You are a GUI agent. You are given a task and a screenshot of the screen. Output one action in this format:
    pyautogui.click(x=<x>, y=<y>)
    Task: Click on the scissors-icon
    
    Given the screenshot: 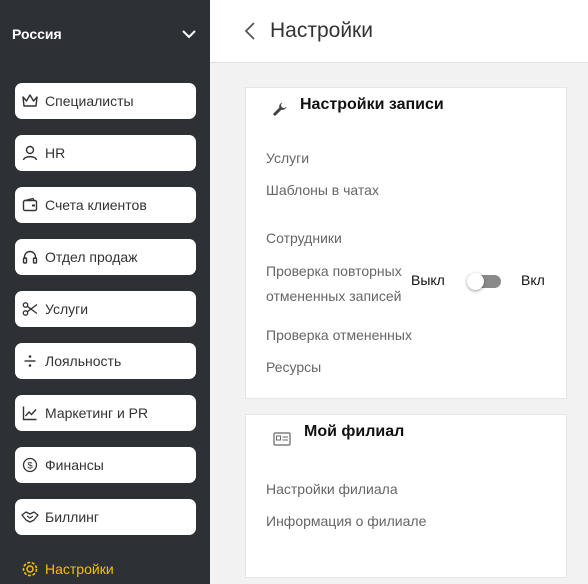 What is the action you would take?
    pyautogui.click(x=30, y=309)
    